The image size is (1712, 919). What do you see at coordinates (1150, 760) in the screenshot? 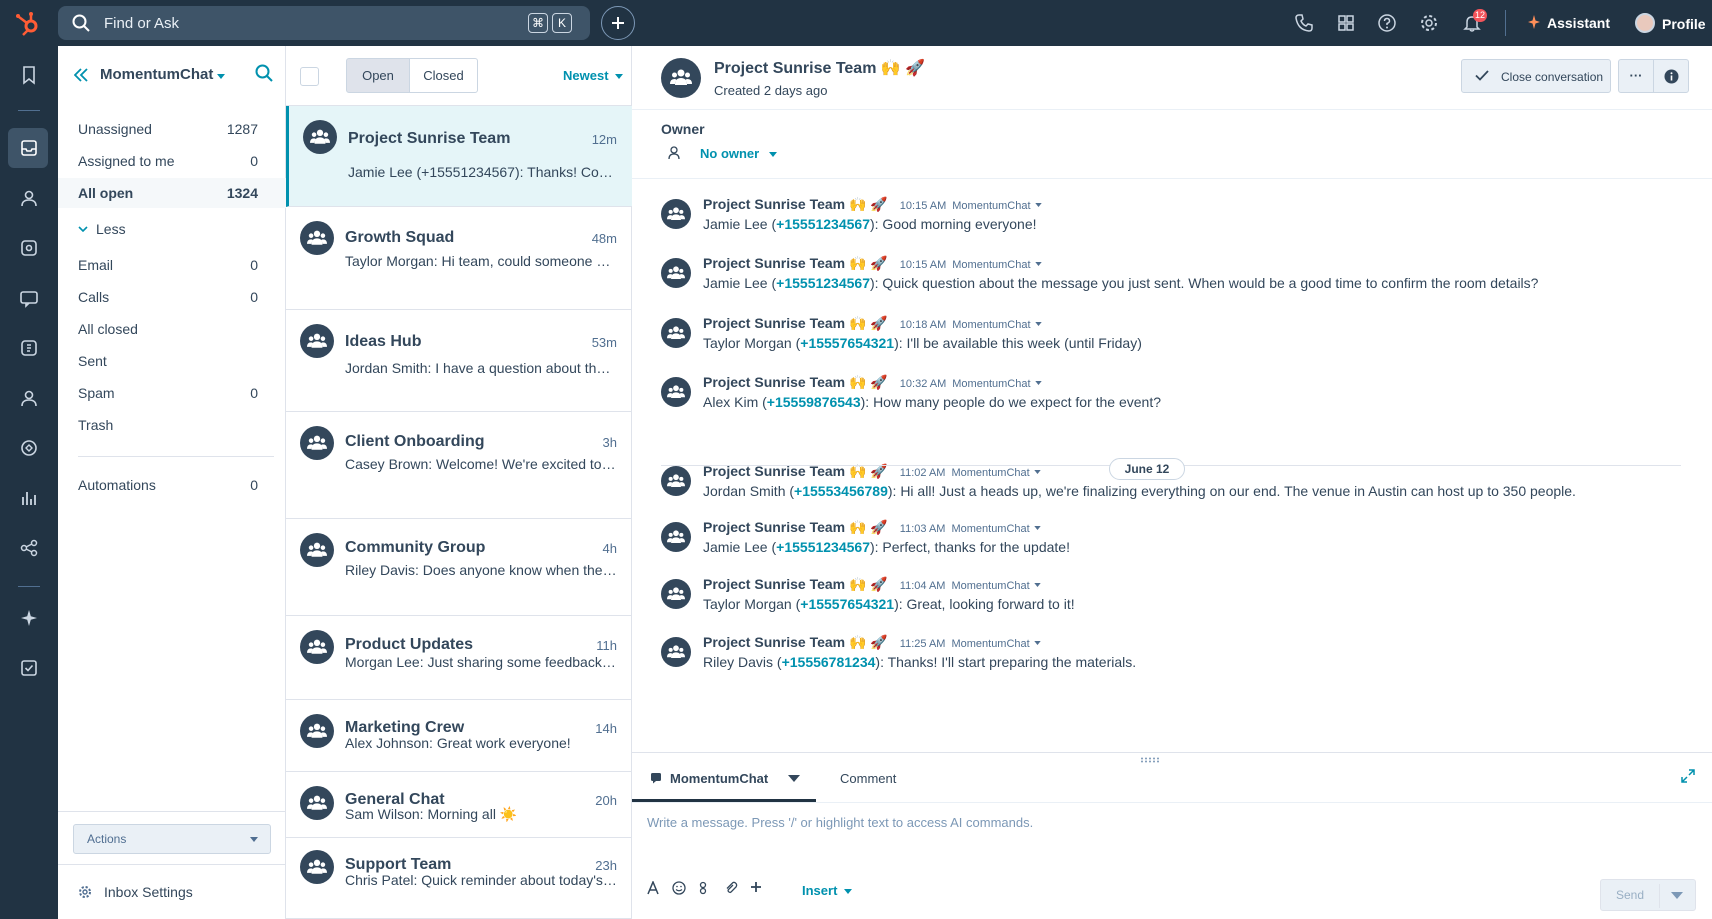
I see `resize-handle-icon` at bounding box center [1150, 760].